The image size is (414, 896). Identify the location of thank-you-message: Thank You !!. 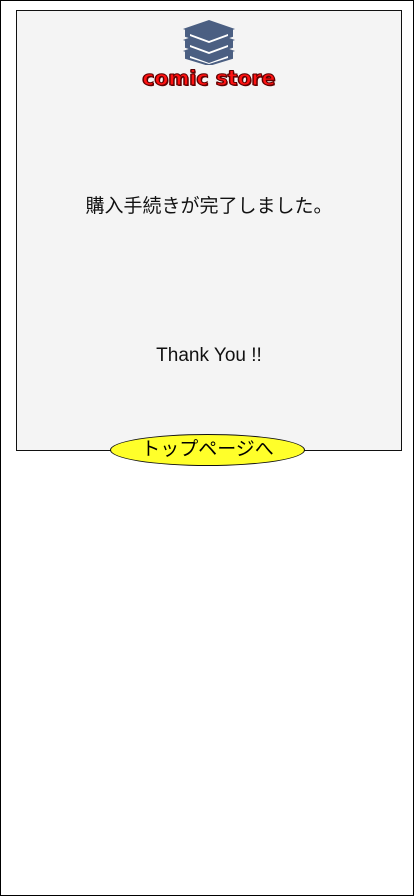
(209, 355).